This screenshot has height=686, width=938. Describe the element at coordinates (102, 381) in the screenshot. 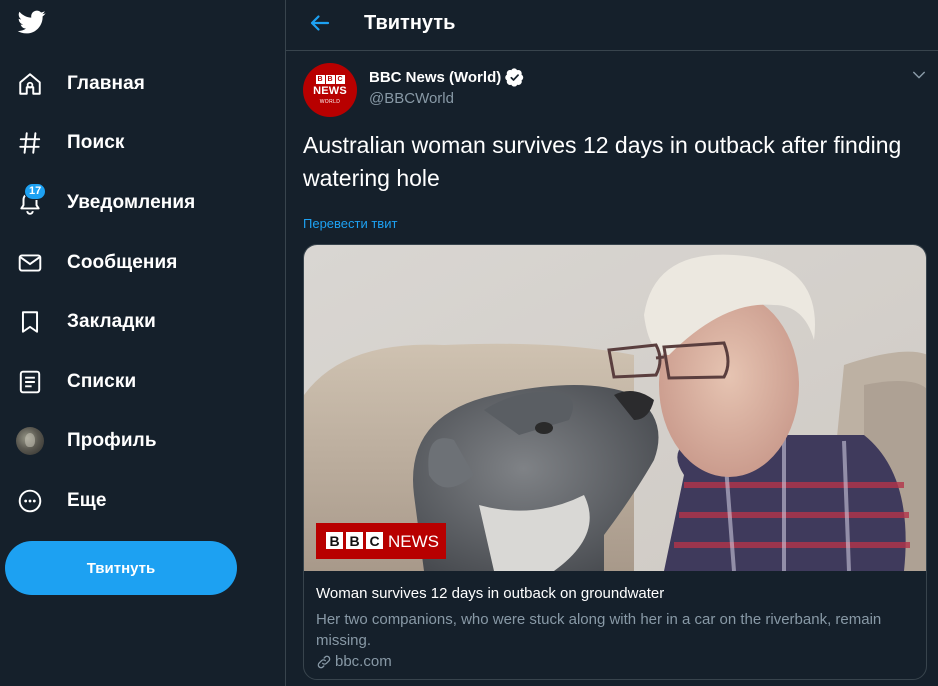

I see `nav-label-lists: Списки` at that location.